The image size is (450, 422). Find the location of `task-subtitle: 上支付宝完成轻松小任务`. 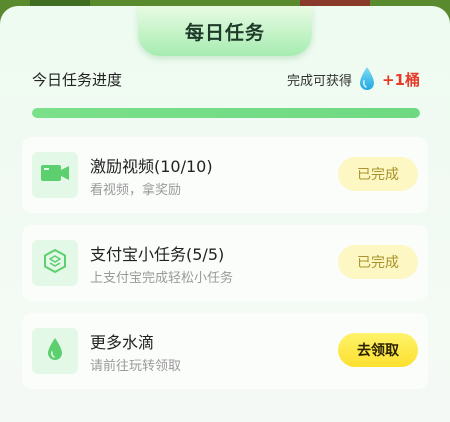

task-subtitle: 上支付宝完成轻松小任务 is located at coordinates (162, 278).